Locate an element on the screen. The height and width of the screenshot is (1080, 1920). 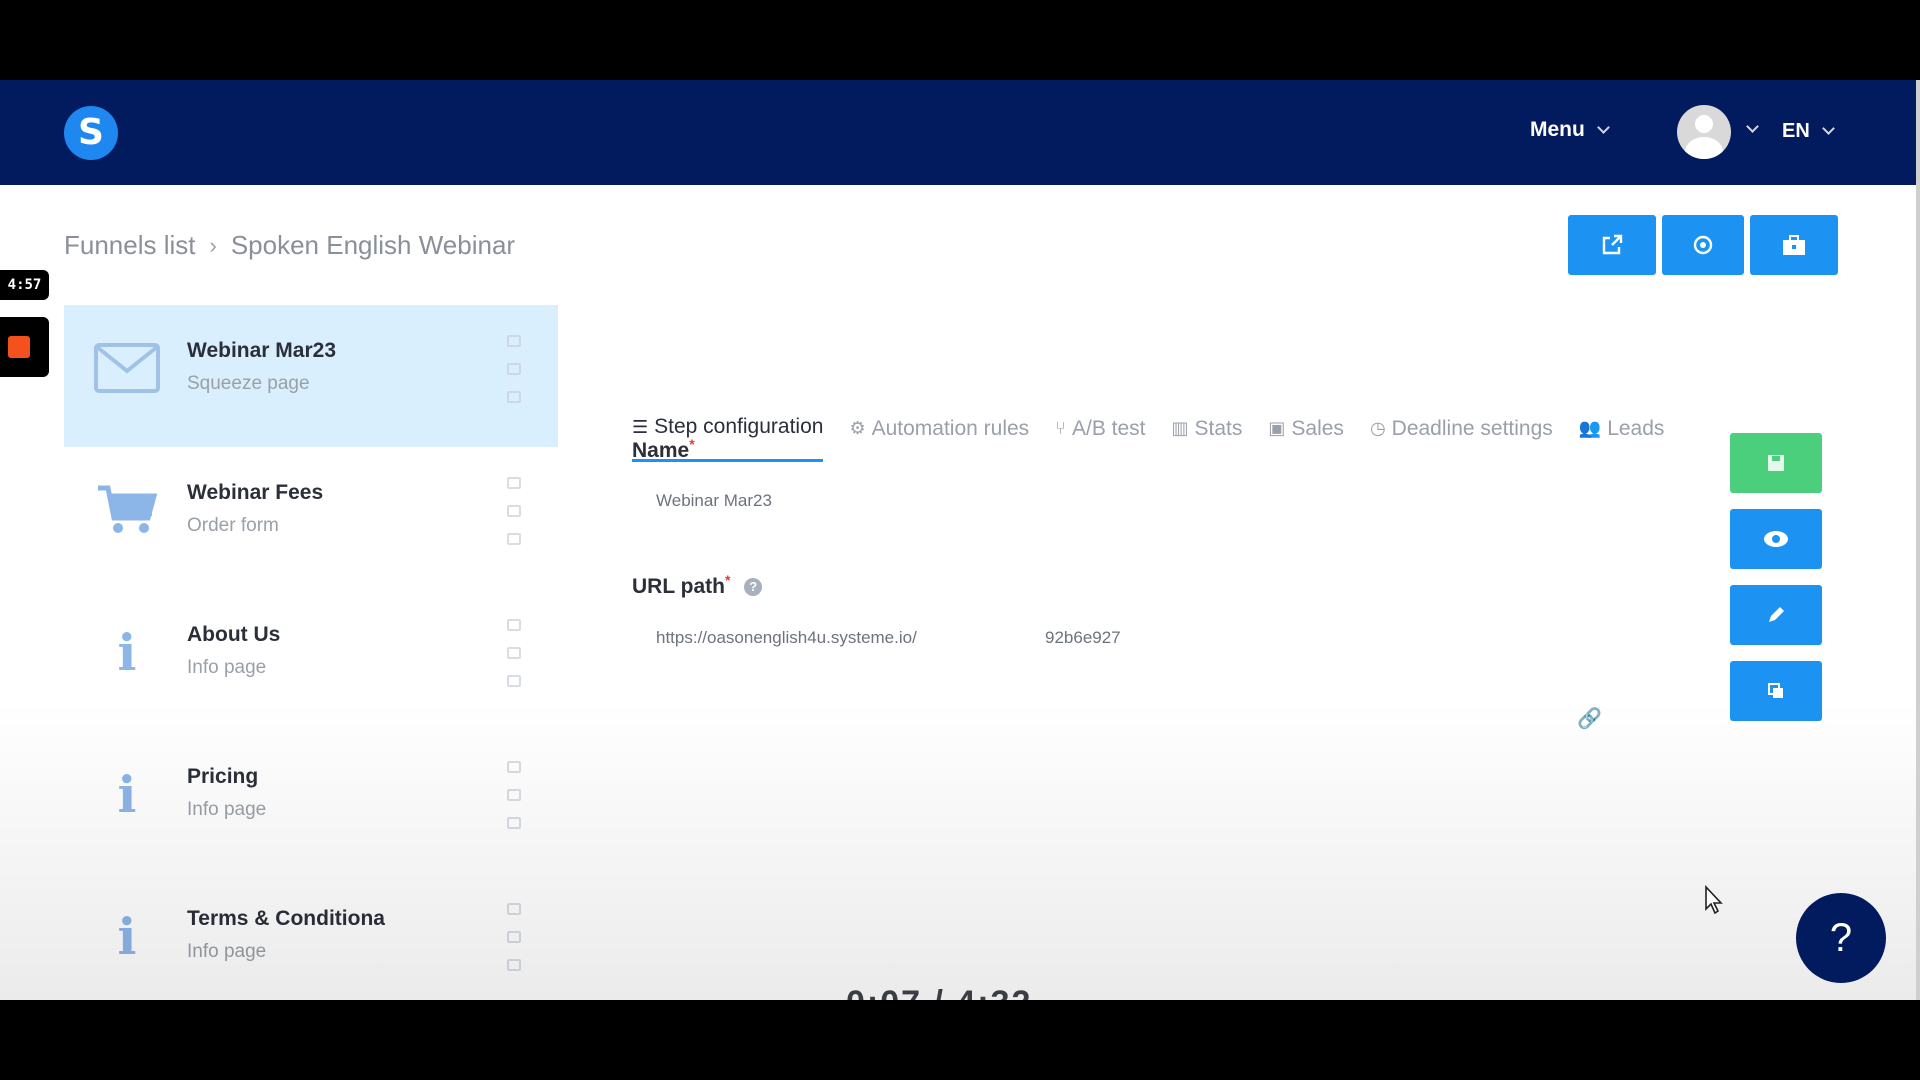
save-button is located at coordinates (1776, 463).